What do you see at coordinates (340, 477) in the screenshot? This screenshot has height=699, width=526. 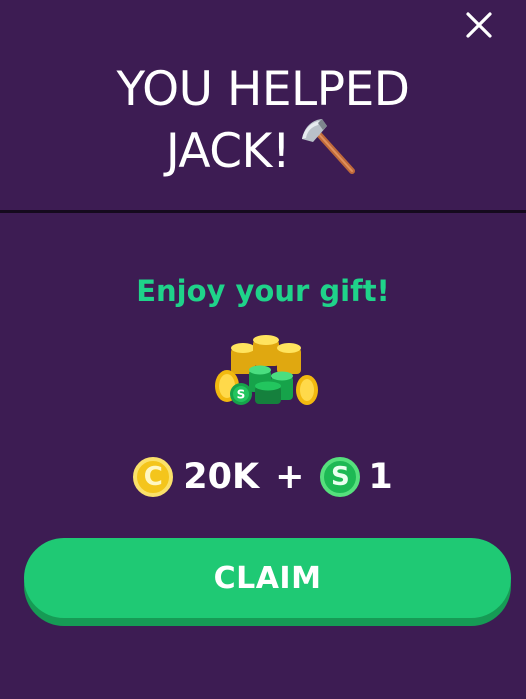 I see `cash-icon: S` at bounding box center [340, 477].